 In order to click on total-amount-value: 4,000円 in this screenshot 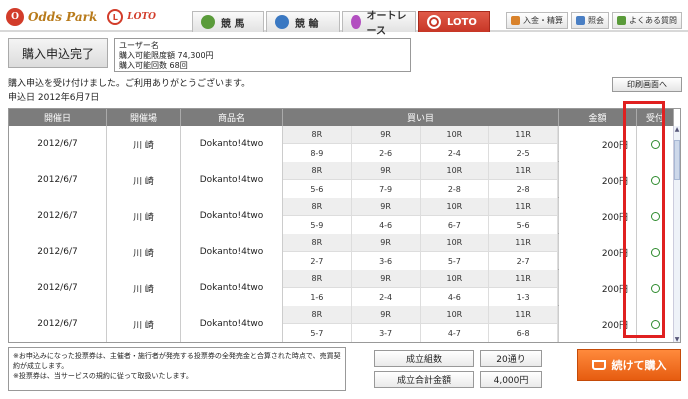, I will do `click(511, 379)`.